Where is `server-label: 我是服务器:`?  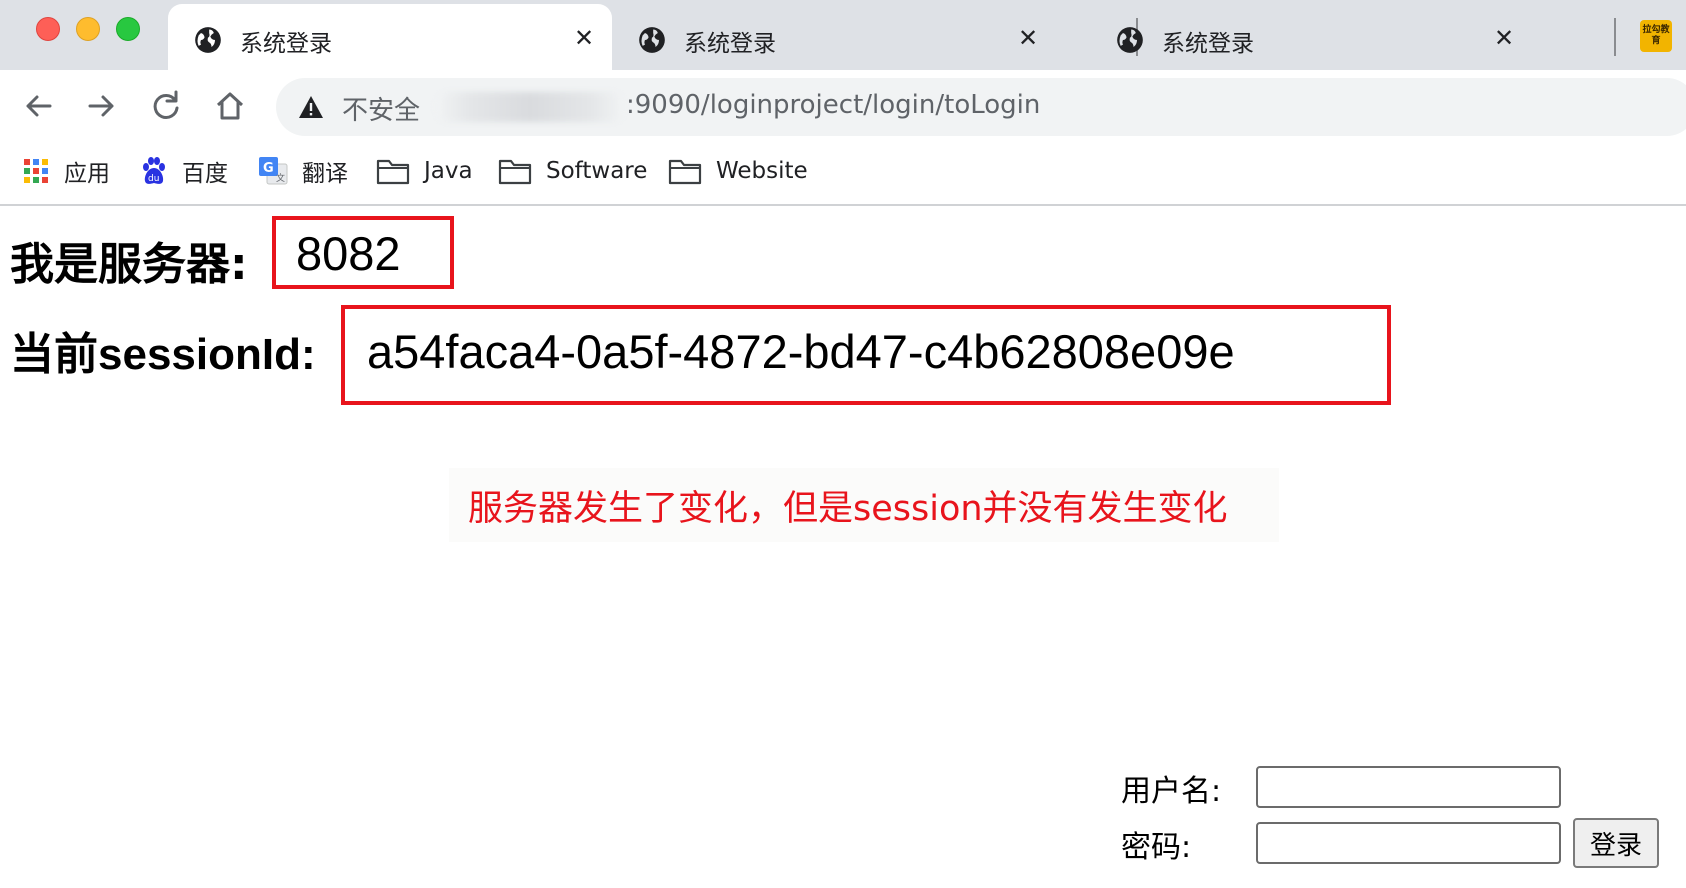 server-label: 我是服务器: is located at coordinates (129, 264).